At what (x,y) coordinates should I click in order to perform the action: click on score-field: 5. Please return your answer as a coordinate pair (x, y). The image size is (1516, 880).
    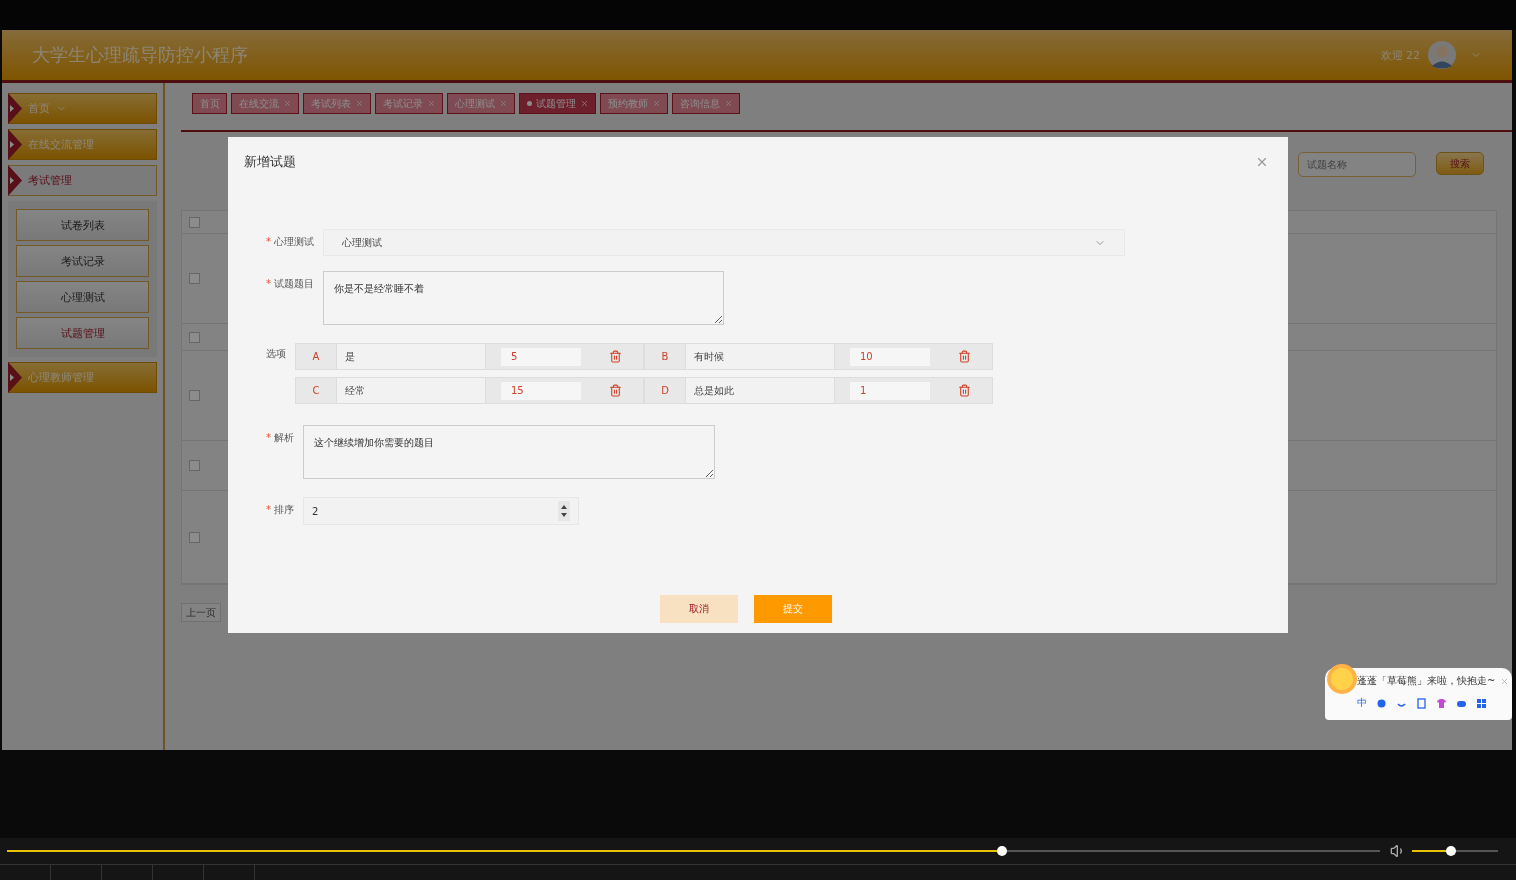
    Looking at the image, I should click on (541, 356).